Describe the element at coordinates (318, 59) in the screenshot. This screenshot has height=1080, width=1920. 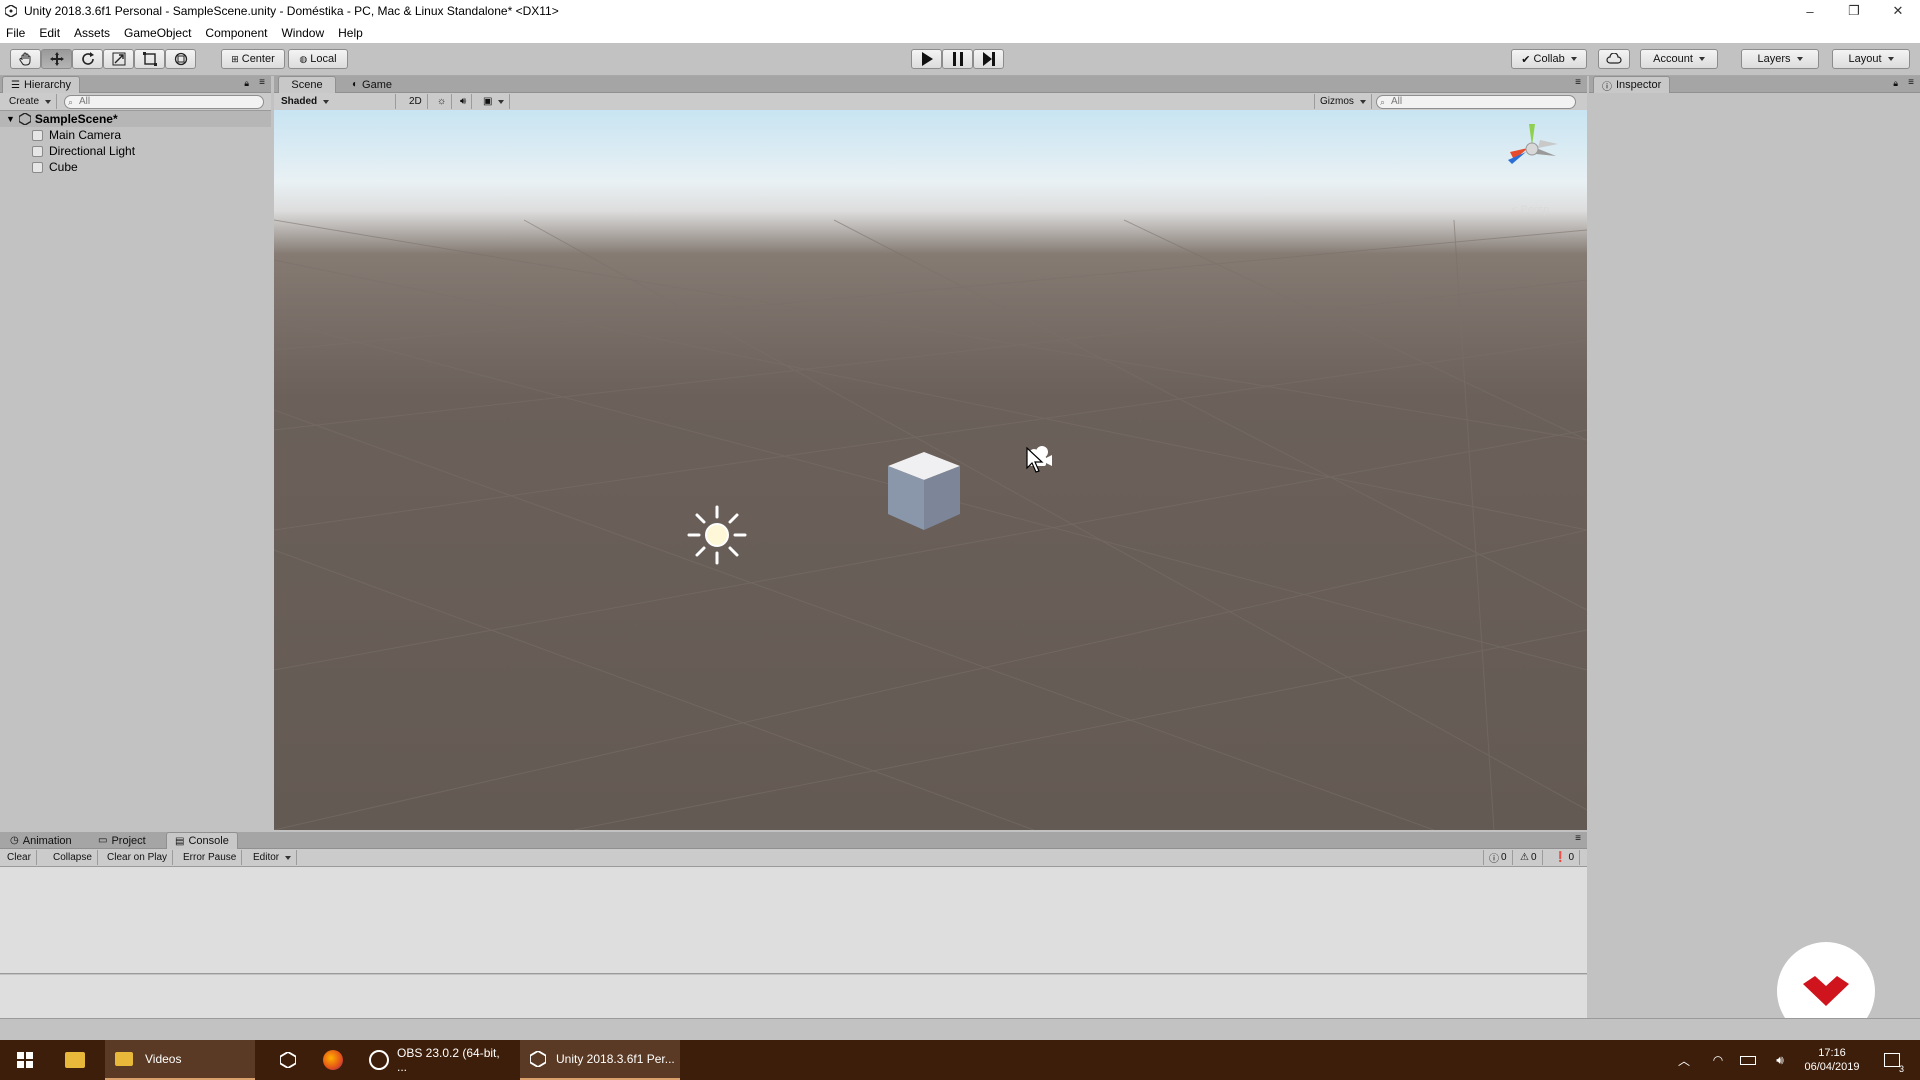
I see `pivot-local-toggle: ◍ Local` at that location.